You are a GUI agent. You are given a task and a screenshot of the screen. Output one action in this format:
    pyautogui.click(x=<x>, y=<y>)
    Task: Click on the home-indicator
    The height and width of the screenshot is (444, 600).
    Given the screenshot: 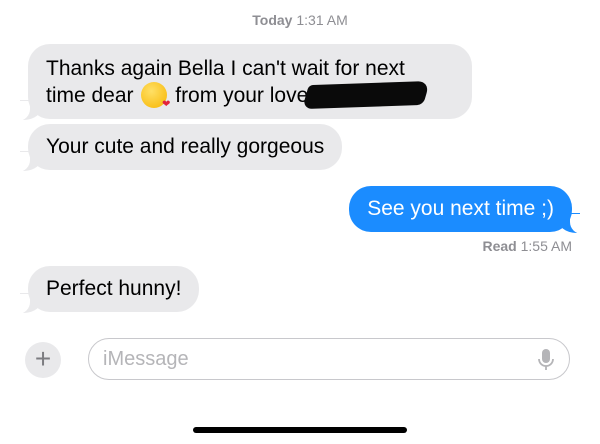 What is the action you would take?
    pyautogui.click(x=300, y=430)
    